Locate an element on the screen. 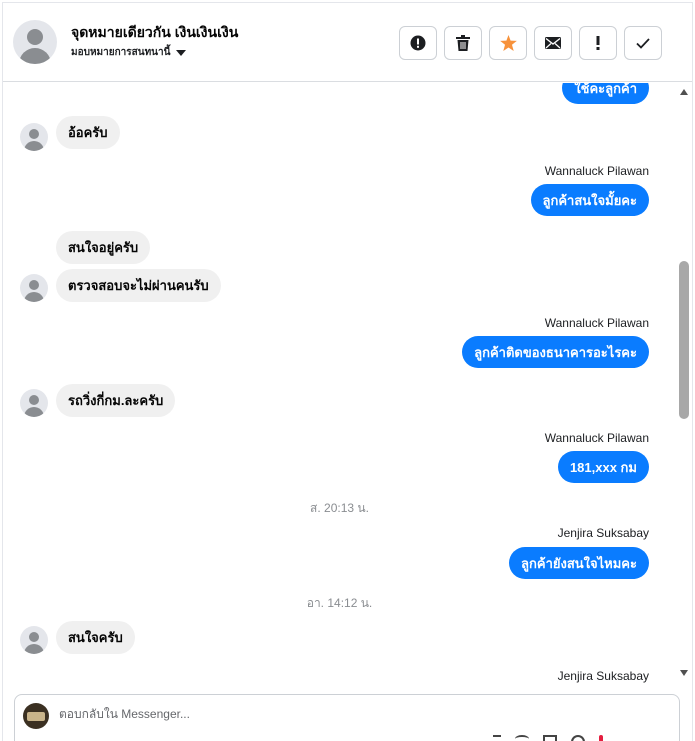 This screenshot has width=695, height=741. message-bubble-outgoing: ลูกค้าสนใจมั้ยคะ is located at coordinates (589, 200).